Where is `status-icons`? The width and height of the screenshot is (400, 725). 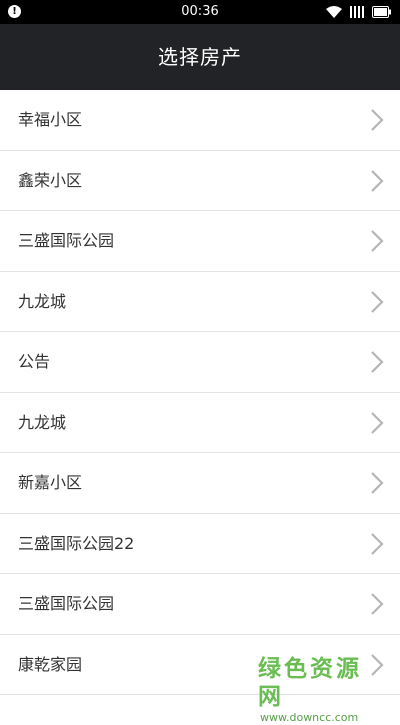 status-icons is located at coordinates (359, 12).